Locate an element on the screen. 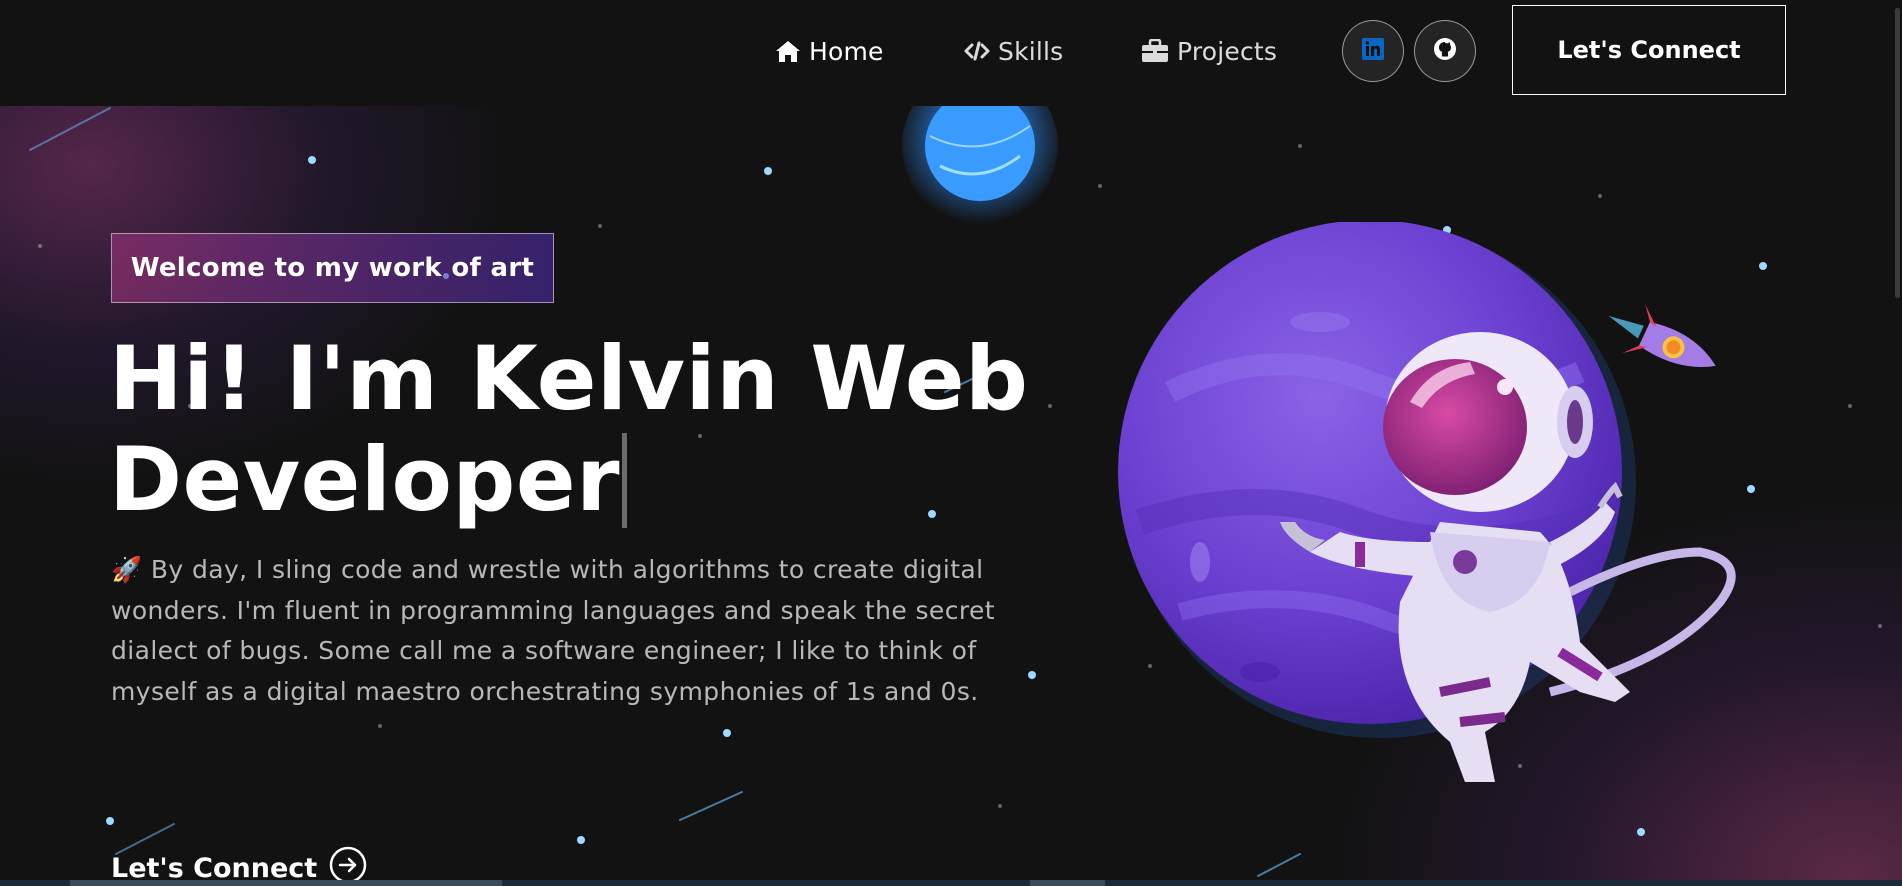  lets-connect-nav-button: Let's Connect is located at coordinates (1649, 50).